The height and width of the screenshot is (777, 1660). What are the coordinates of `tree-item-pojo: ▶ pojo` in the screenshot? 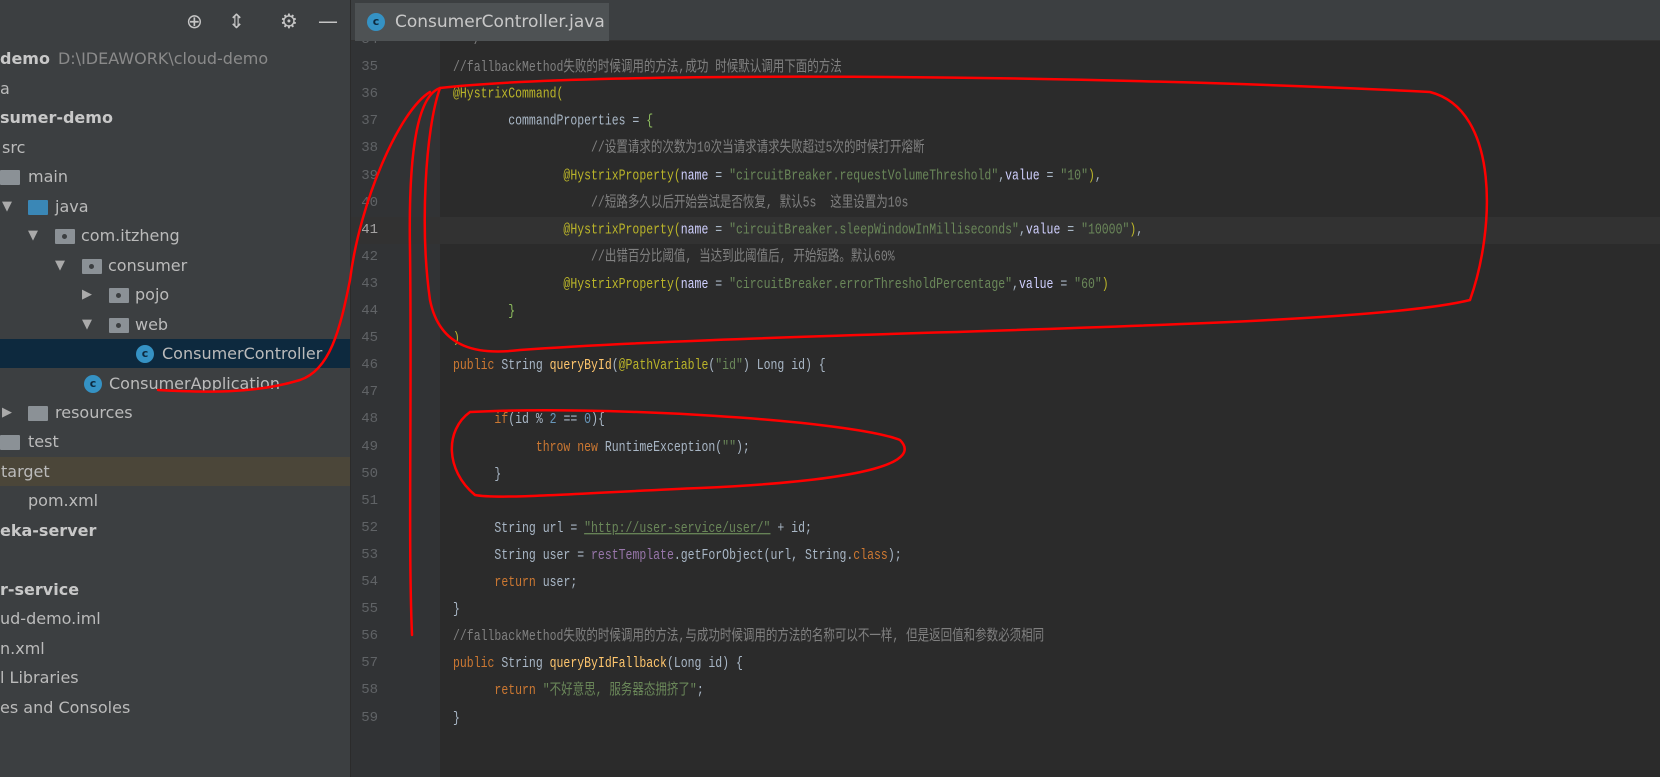 It's located at (175, 294).